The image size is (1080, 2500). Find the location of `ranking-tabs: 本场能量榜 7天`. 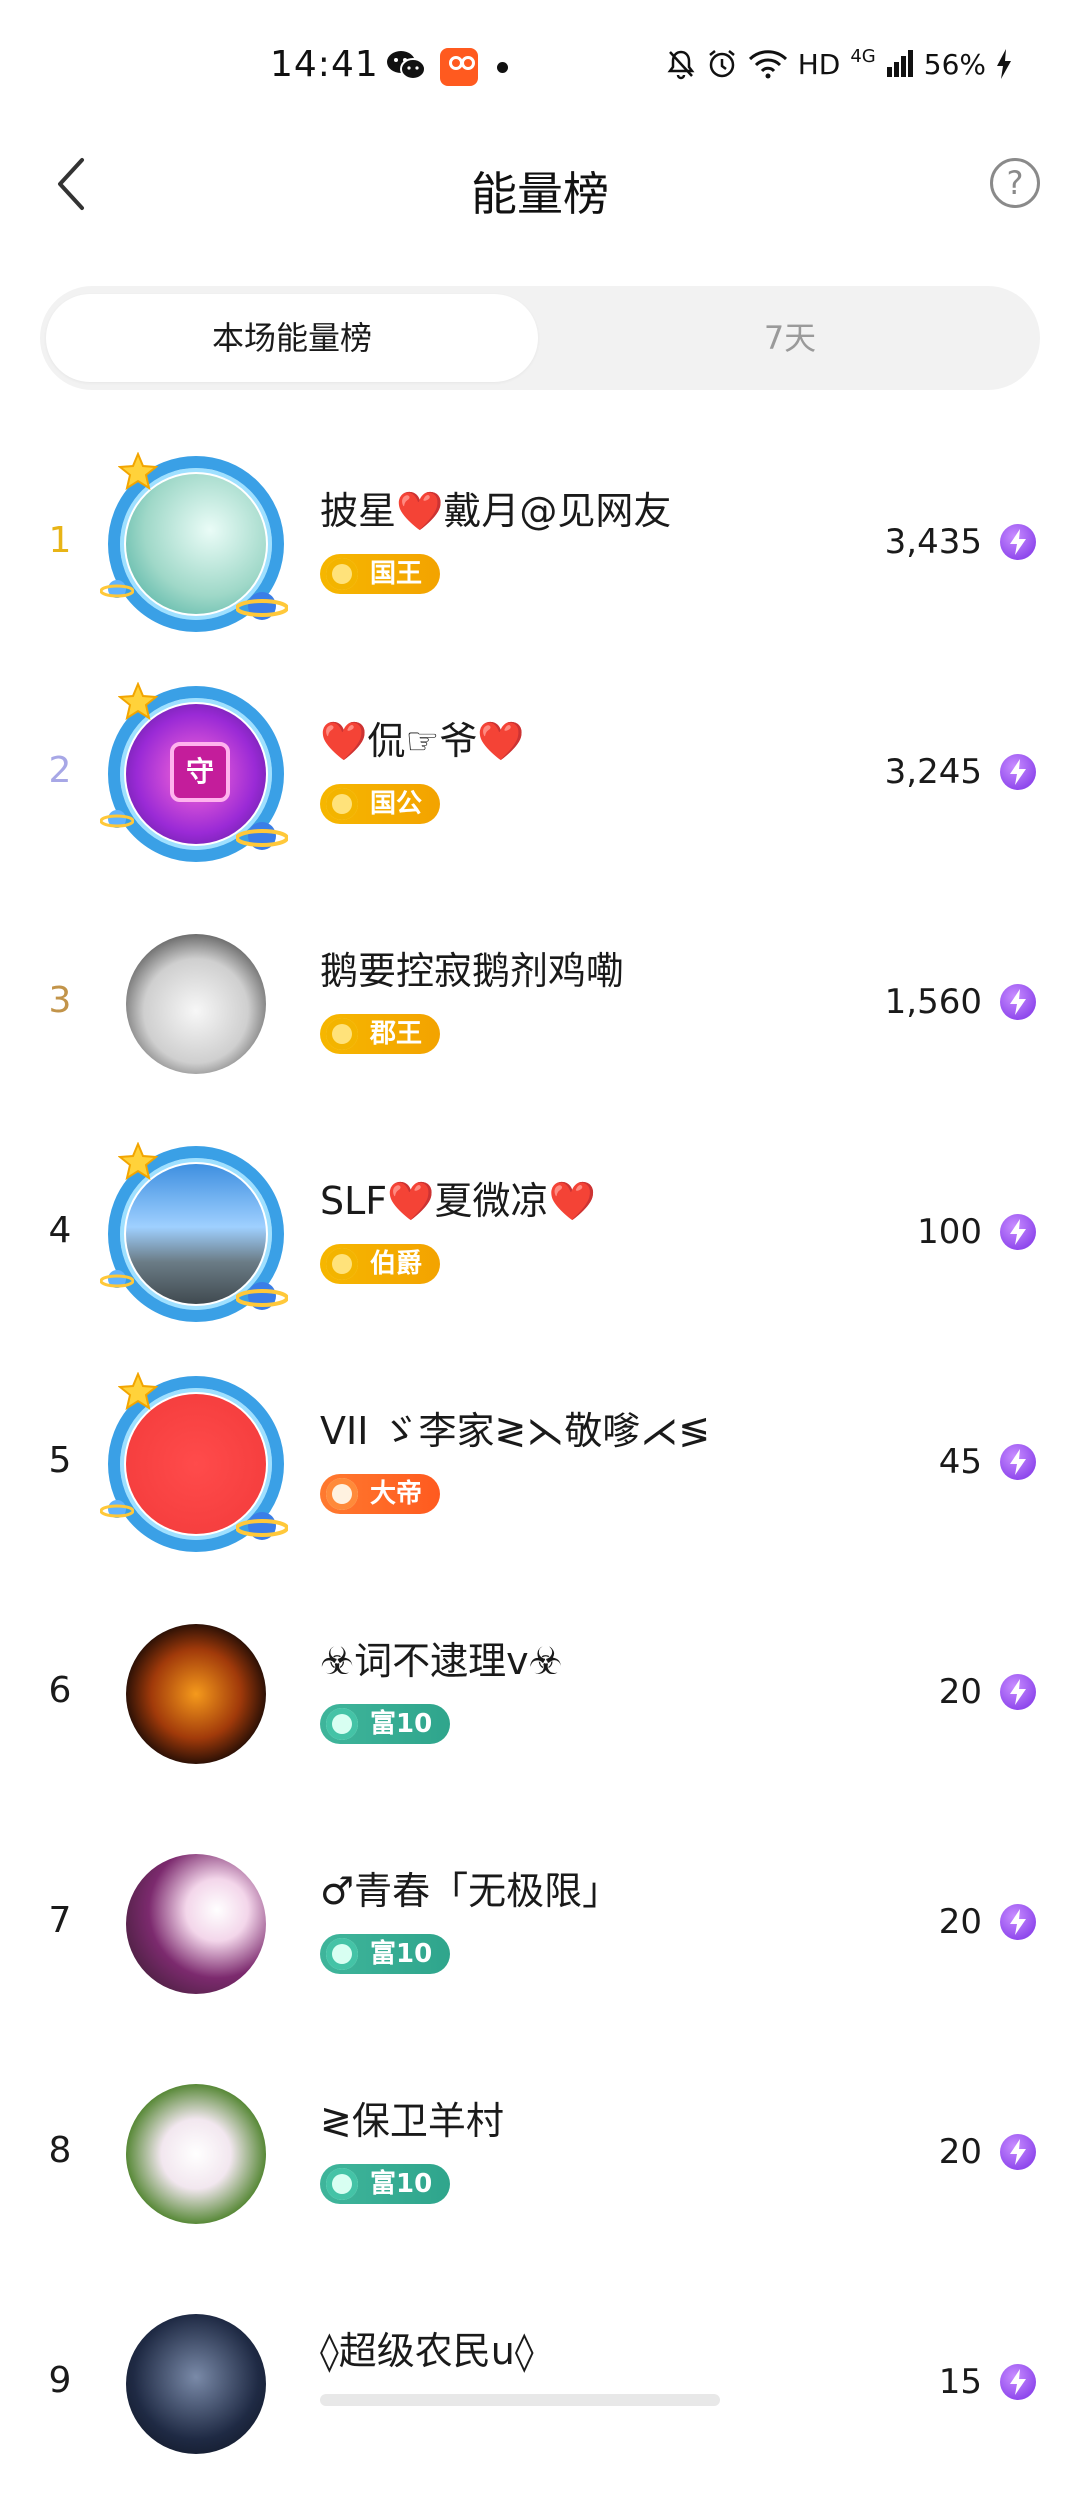

ranking-tabs: 本场能量榜 7天 is located at coordinates (540, 338).